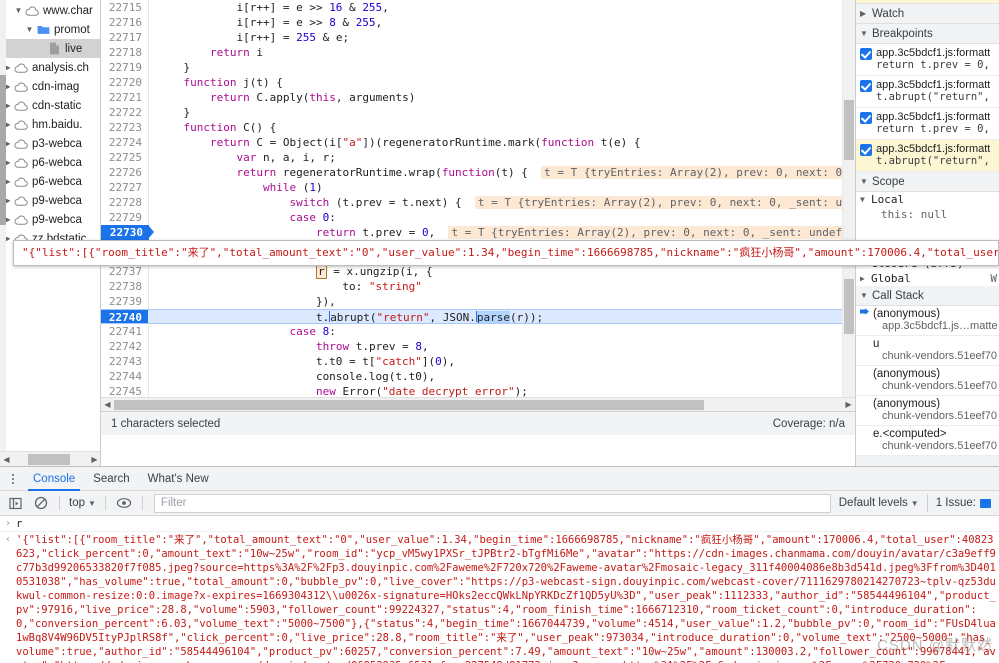  Describe the element at coordinates (50, 29) in the screenshot. I see `tree-item-promot: ▼ promot` at that location.